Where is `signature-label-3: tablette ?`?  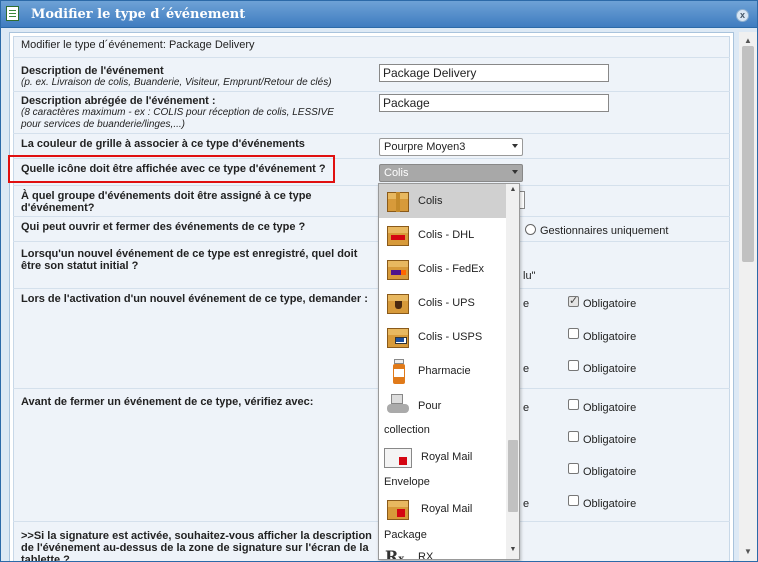 signature-label-3: tablette ? is located at coordinates (45, 558).